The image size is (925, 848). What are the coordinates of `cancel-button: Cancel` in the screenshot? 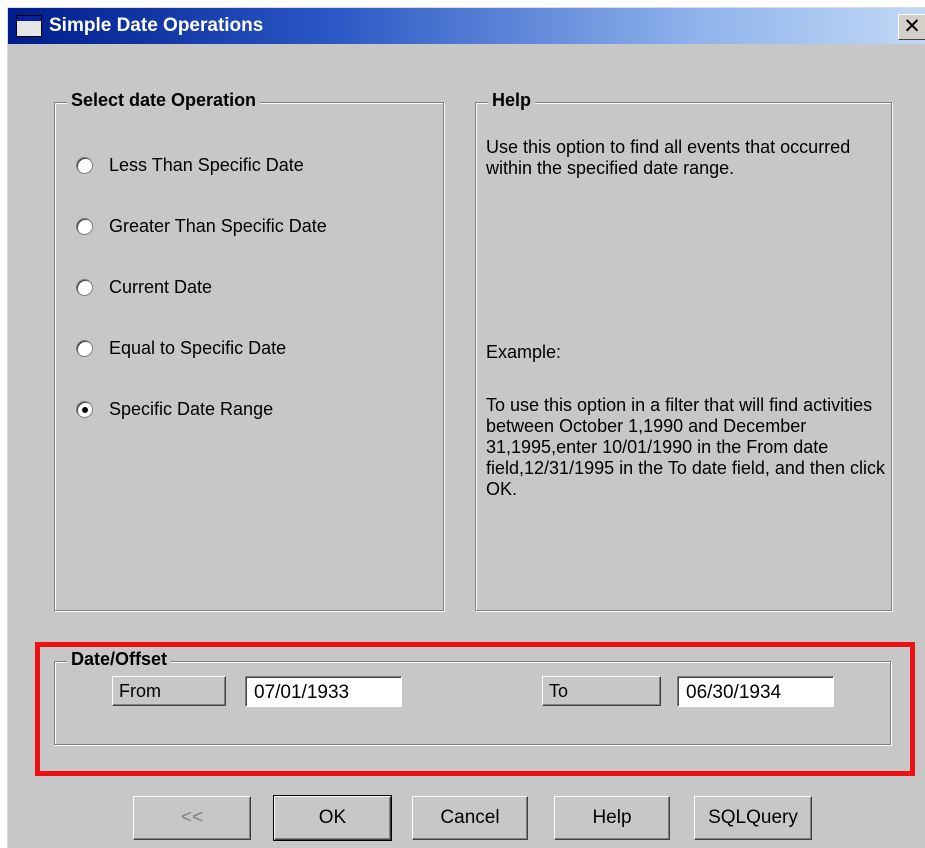 It's located at (470, 818).